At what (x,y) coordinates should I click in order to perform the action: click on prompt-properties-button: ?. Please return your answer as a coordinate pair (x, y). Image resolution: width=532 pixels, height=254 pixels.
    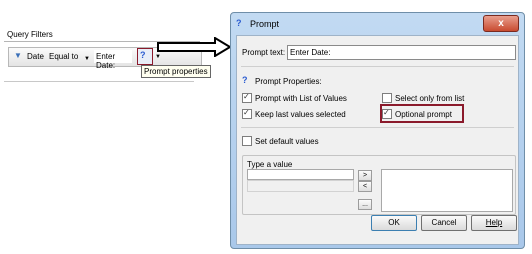
    Looking at the image, I should click on (145, 56).